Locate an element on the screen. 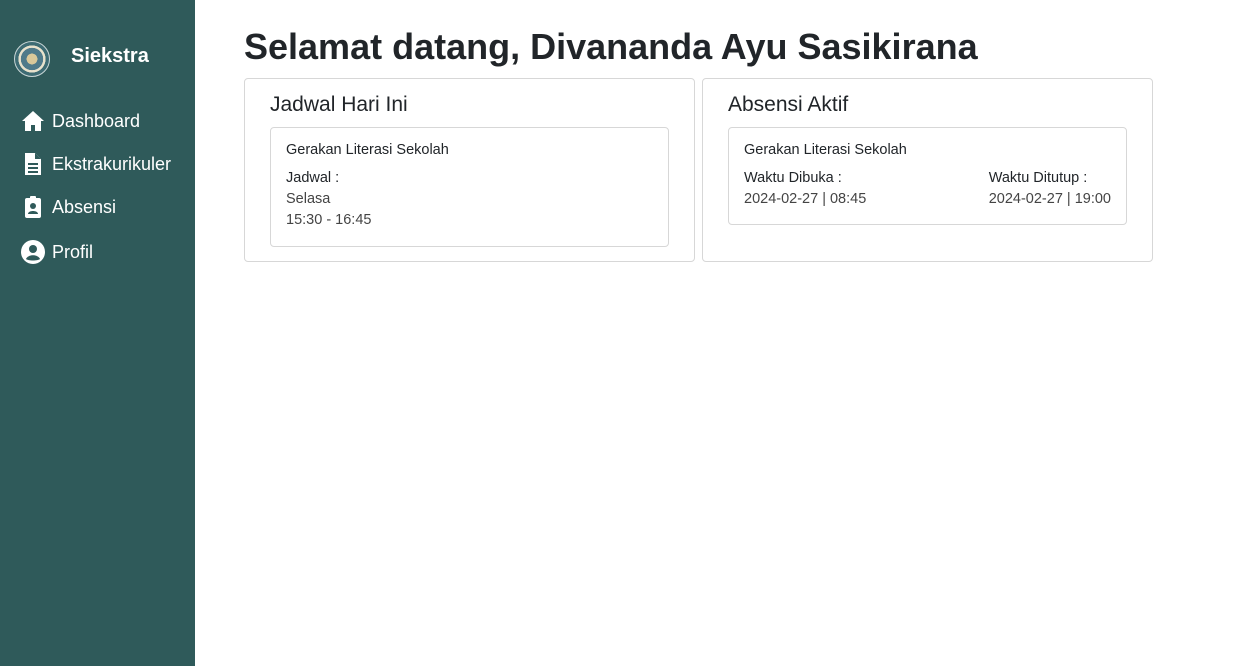  jadwal-label: Jadwal : is located at coordinates (313, 178).